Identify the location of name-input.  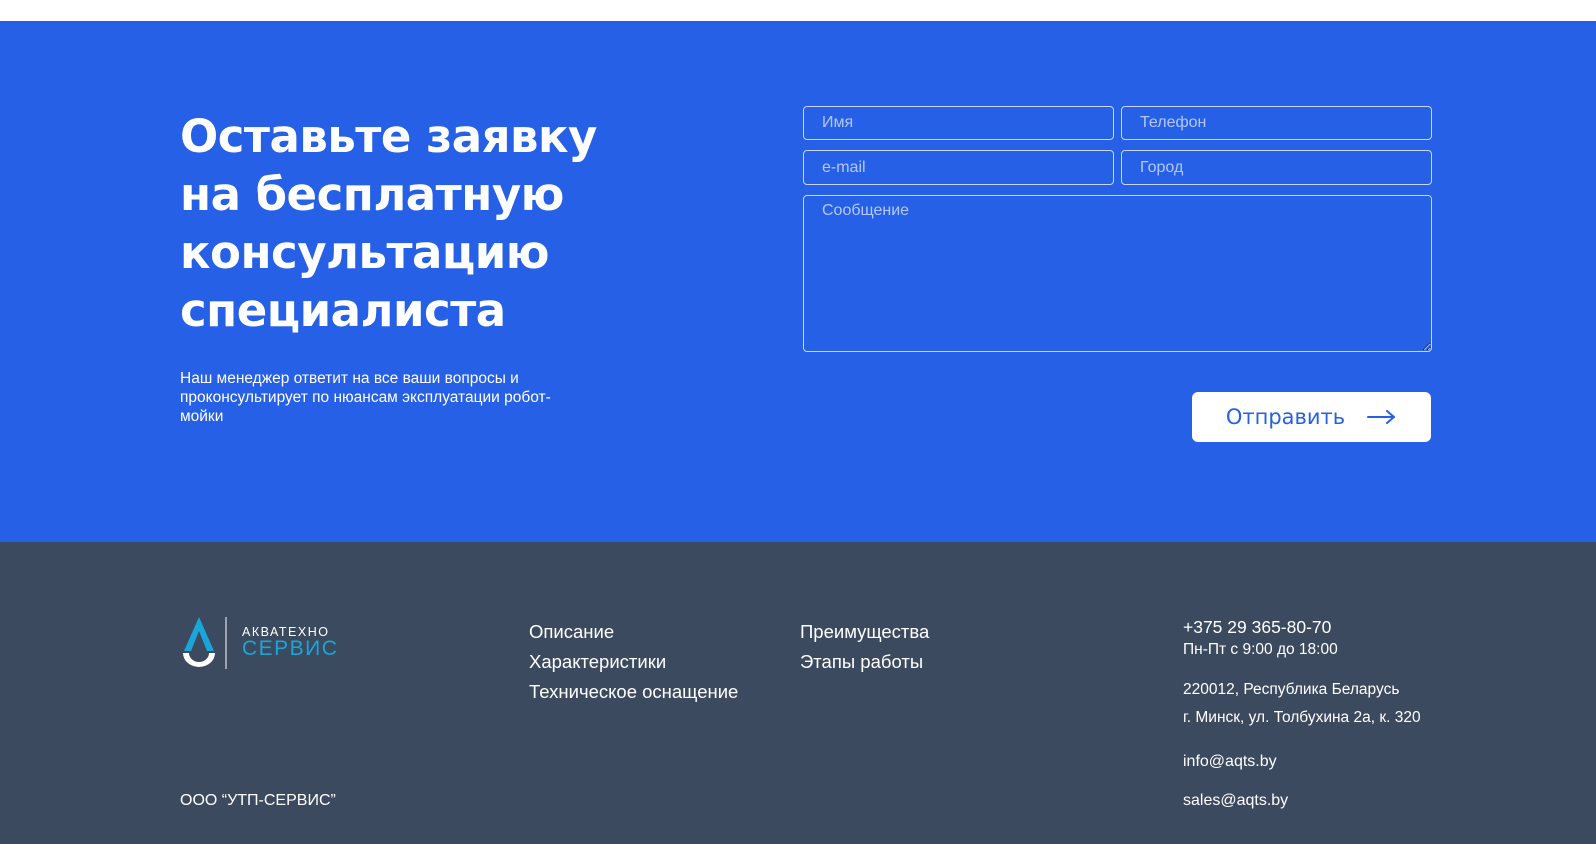
(958, 123).